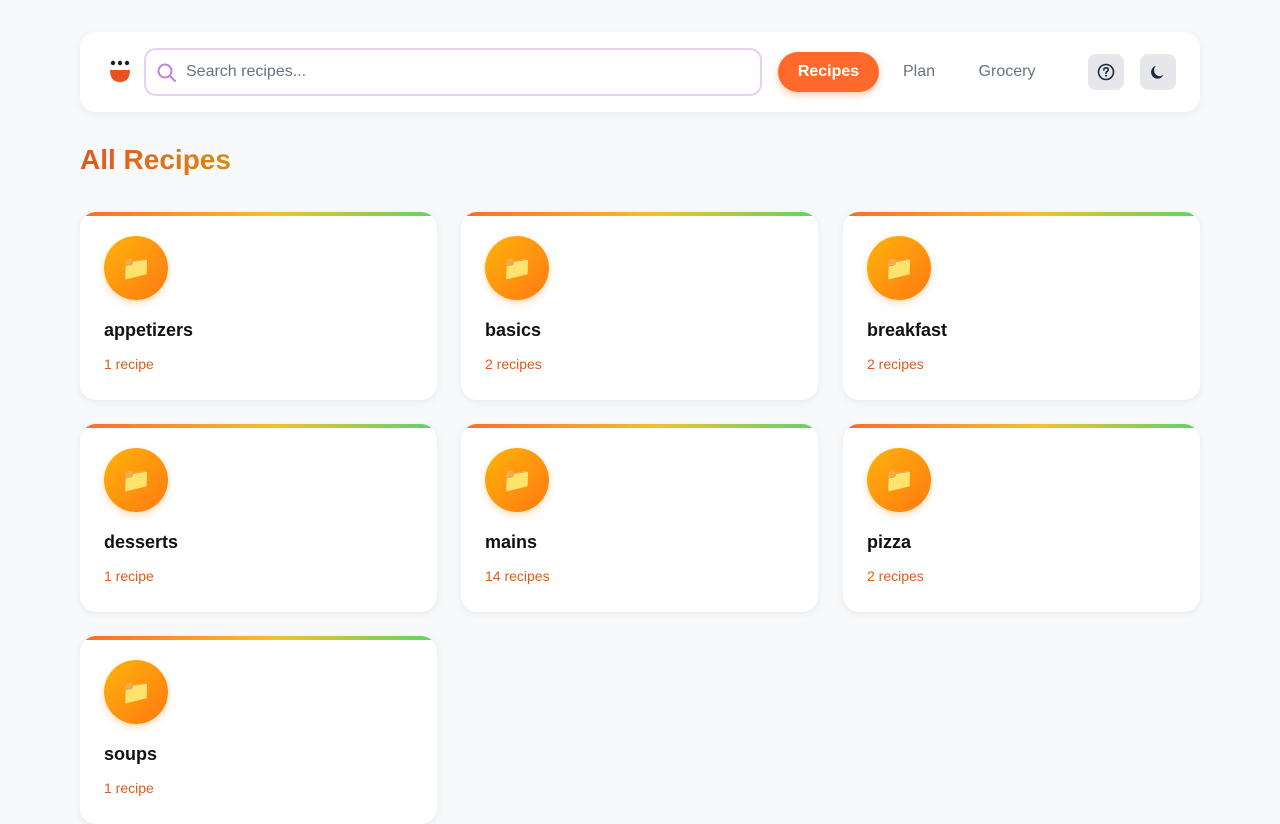 This screenshot has height=824, width=1280. Describe the element at coordinates (131, 754) in the screenshot. I see `category-name: soups` at that location.